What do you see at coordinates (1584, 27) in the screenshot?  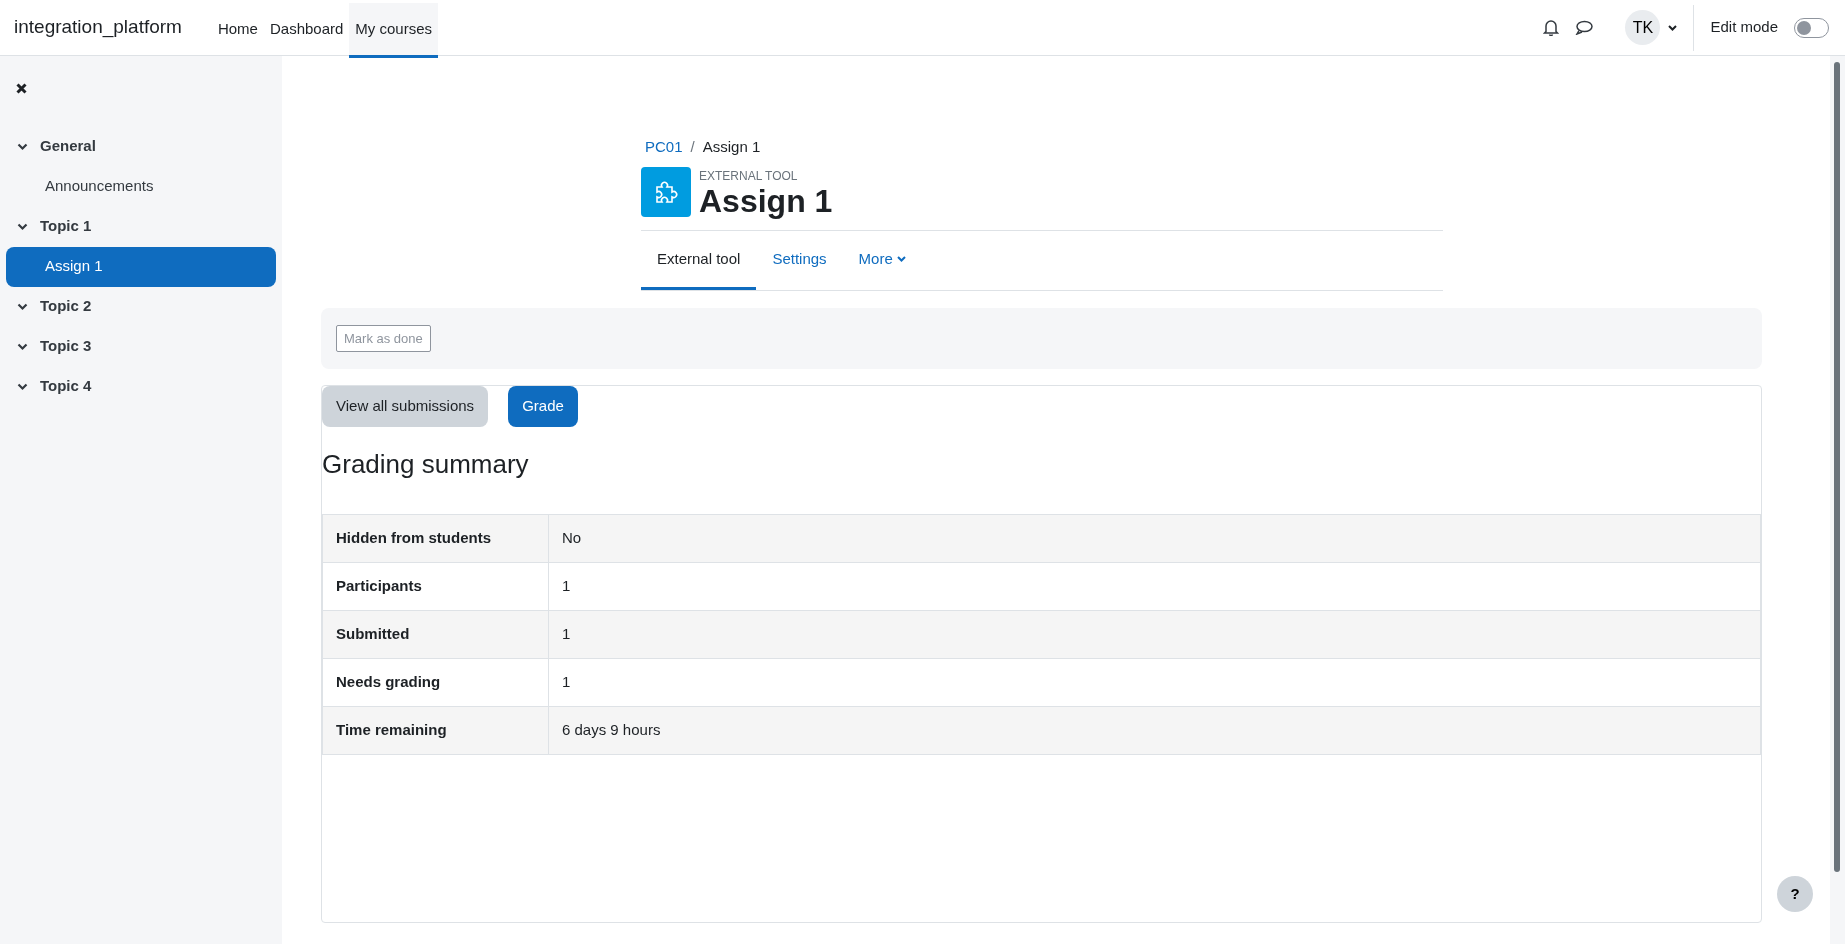 I see `chat-bubble-icon` at bounding box center [1584, 27].